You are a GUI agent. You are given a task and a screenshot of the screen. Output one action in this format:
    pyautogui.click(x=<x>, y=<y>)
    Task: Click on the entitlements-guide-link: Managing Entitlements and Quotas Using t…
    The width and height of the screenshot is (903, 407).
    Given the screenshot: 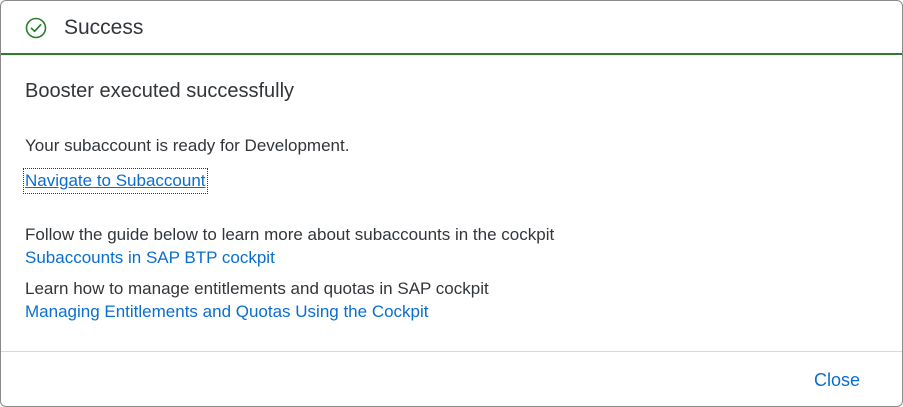 What is the action you would take?
    pyautogui.click(x=227, y=312)
    